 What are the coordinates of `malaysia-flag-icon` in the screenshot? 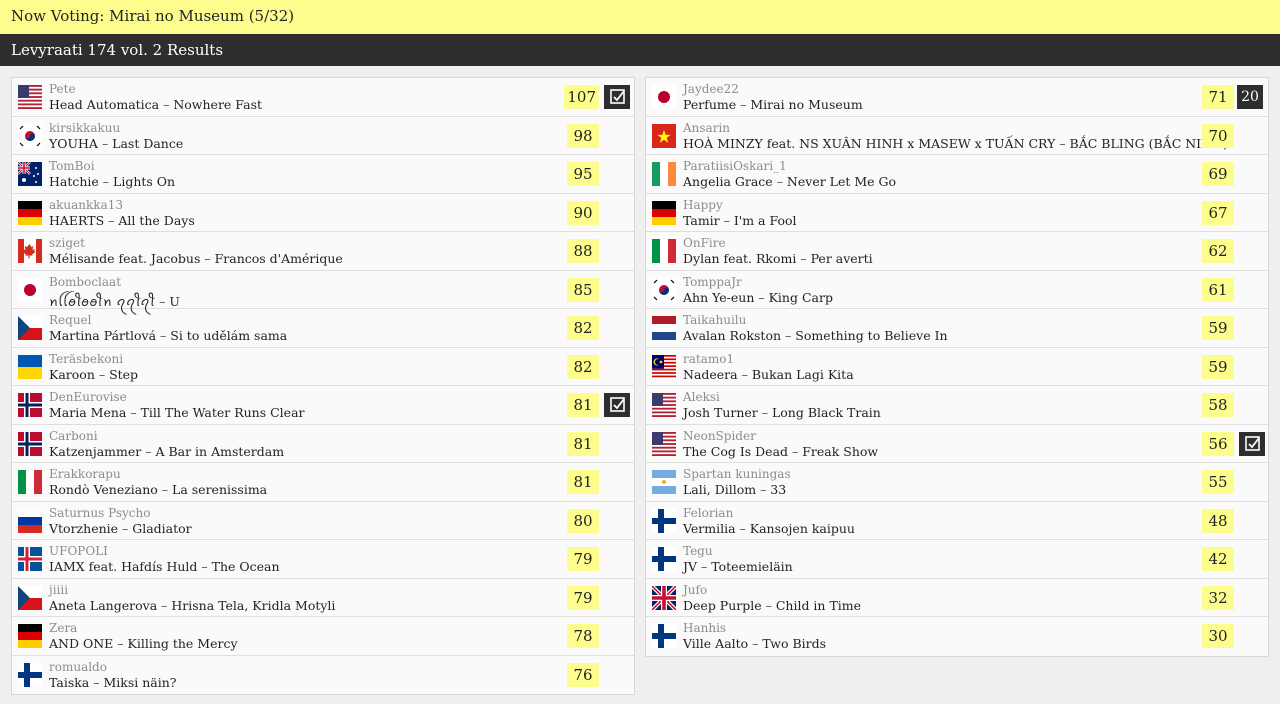 It's located at (664, 366).